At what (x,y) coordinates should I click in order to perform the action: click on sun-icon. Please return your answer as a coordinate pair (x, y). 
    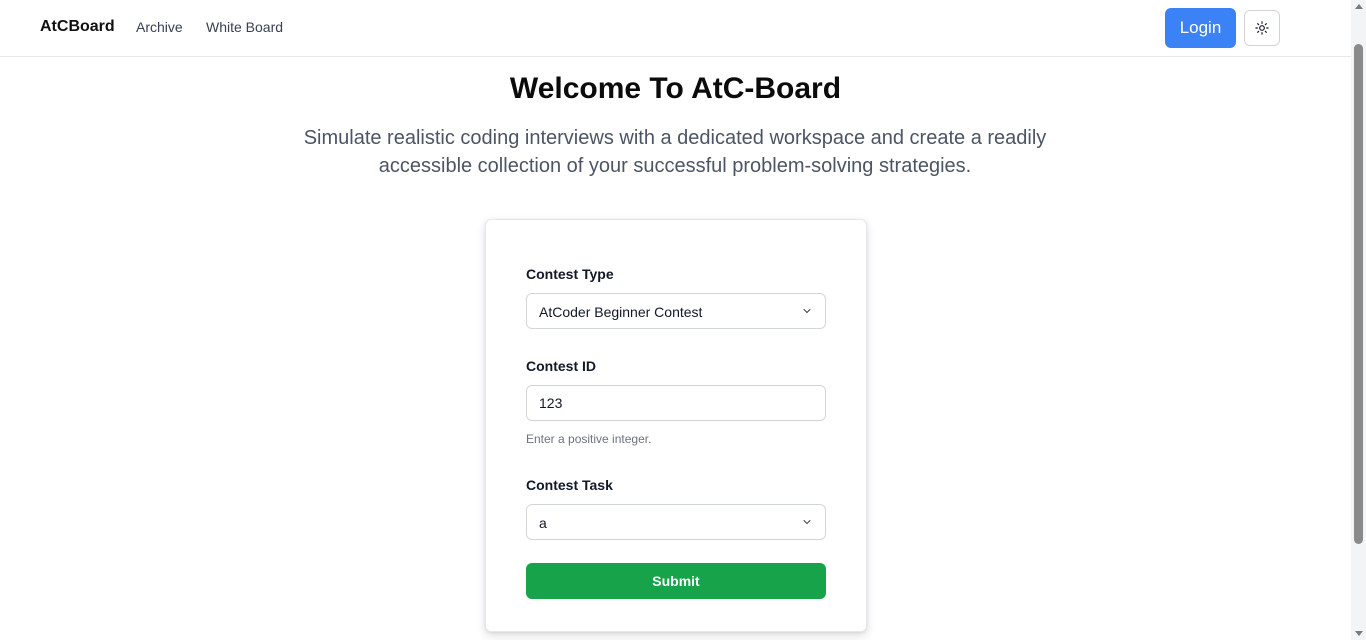
    Looking at the image, I should click on (1262, 28).